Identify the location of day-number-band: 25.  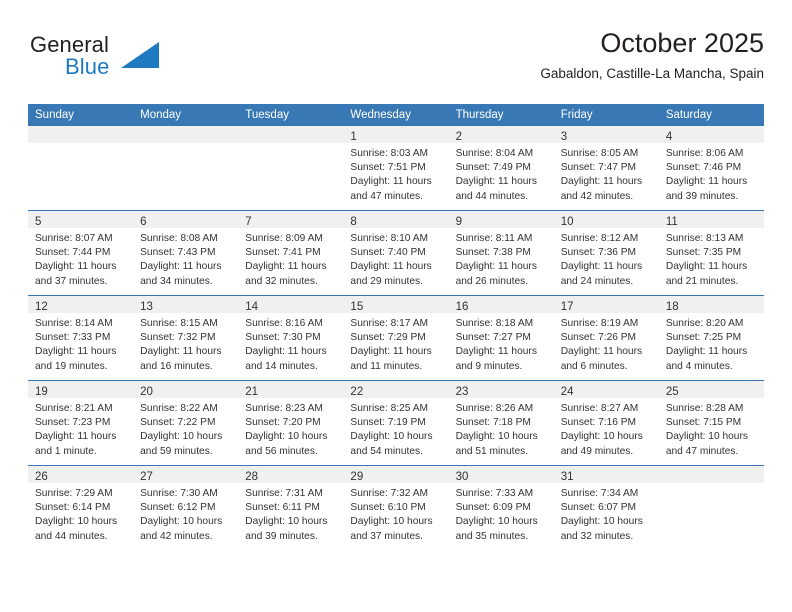
(711, 389).